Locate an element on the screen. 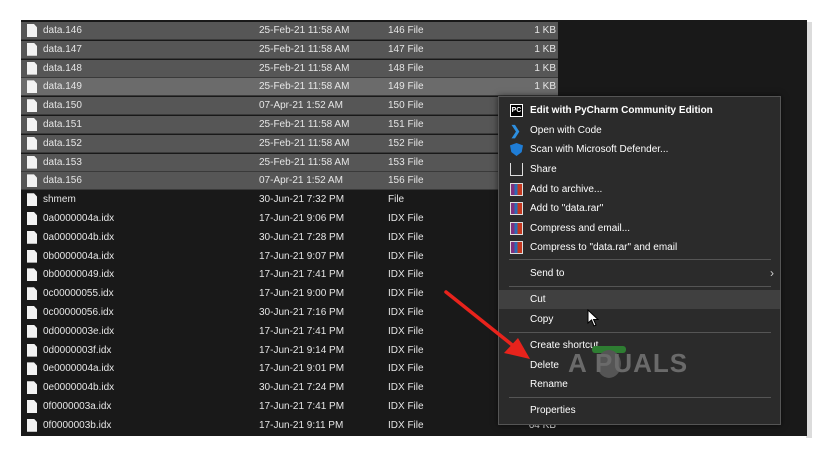 This screenshot has width=839, height=456. file-type: File is located at coordinates (396, 200).